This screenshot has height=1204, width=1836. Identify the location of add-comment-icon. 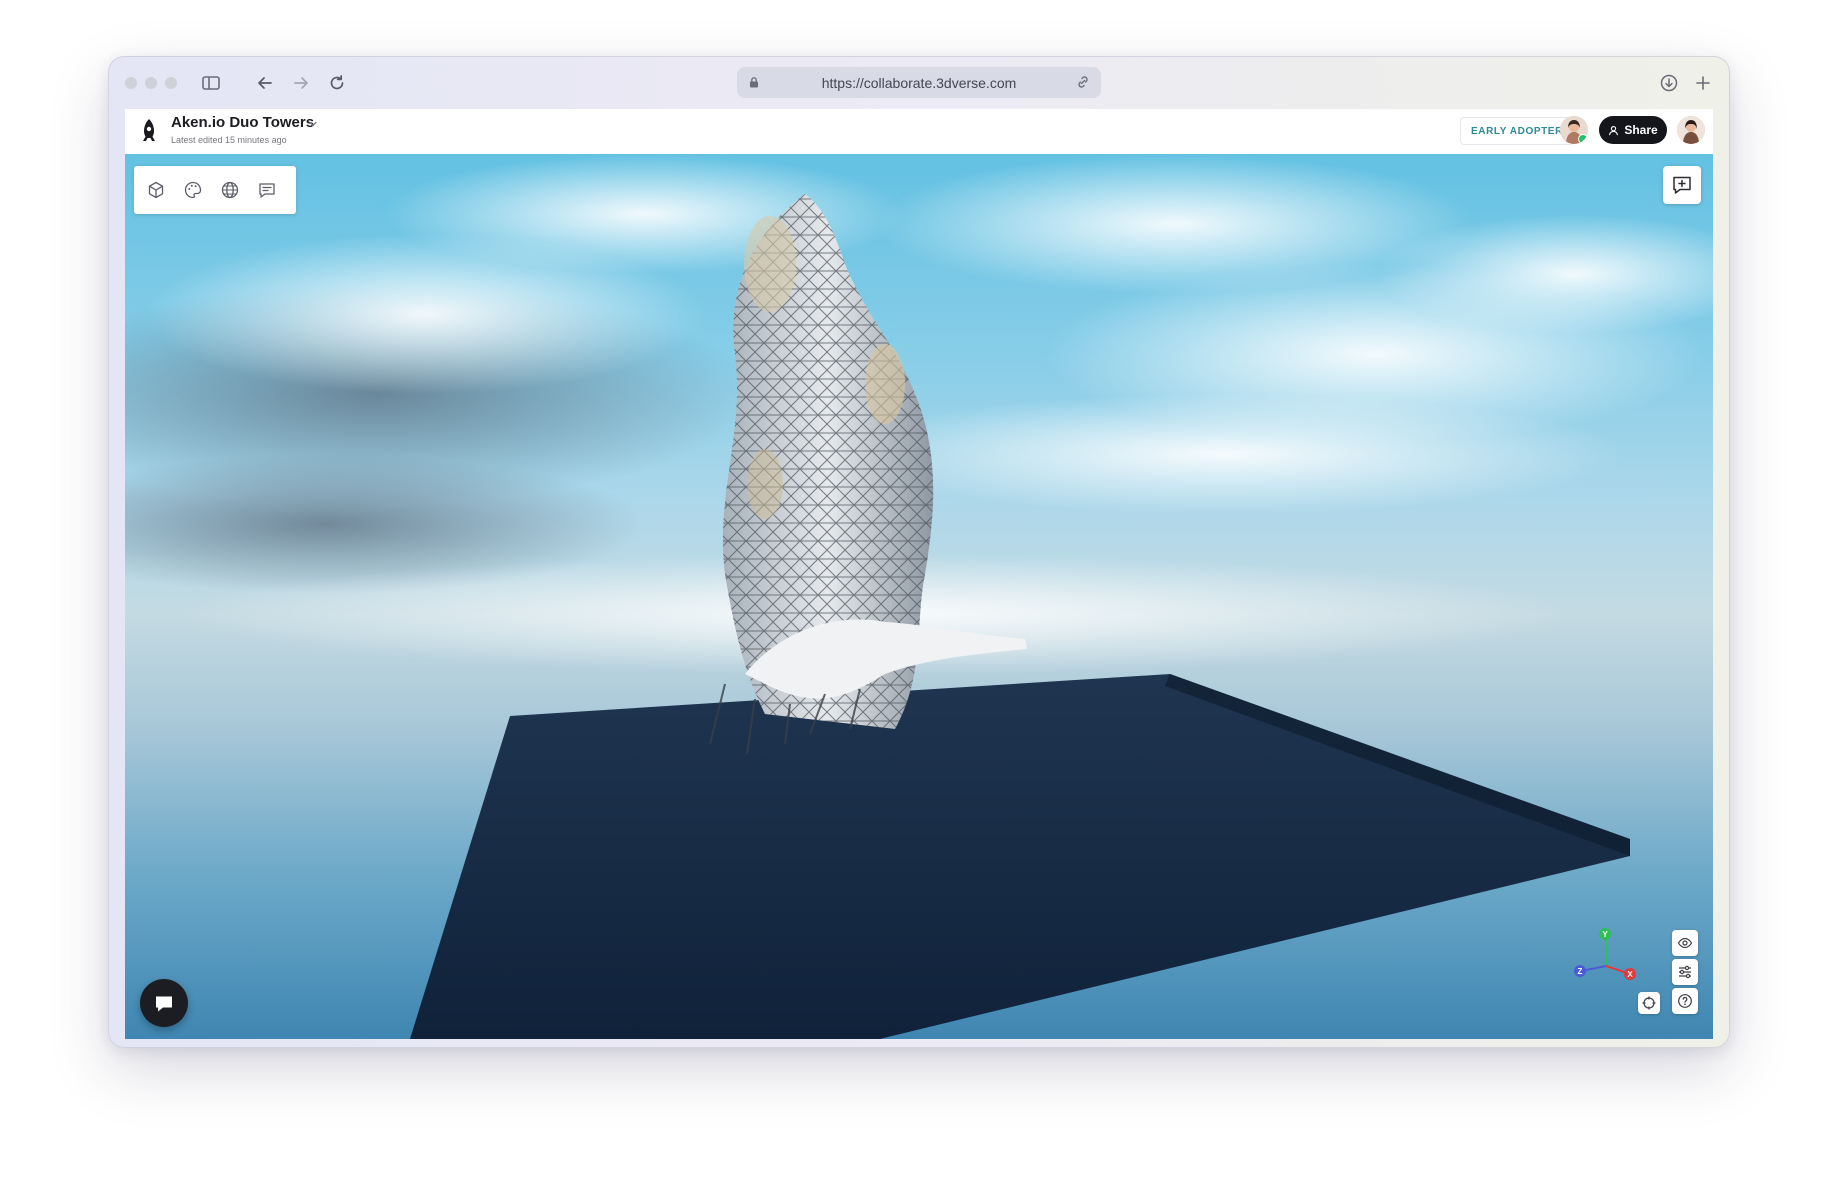
(1682, 185).